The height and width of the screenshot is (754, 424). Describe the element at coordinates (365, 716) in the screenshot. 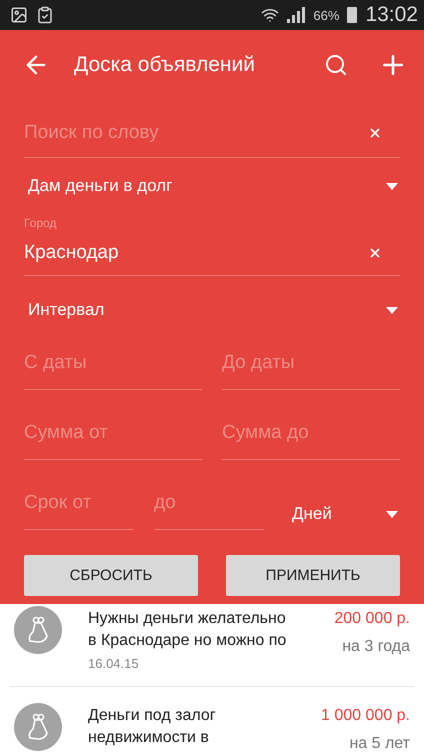

I see `listing-amount: 1 000 000 р.` at that location.